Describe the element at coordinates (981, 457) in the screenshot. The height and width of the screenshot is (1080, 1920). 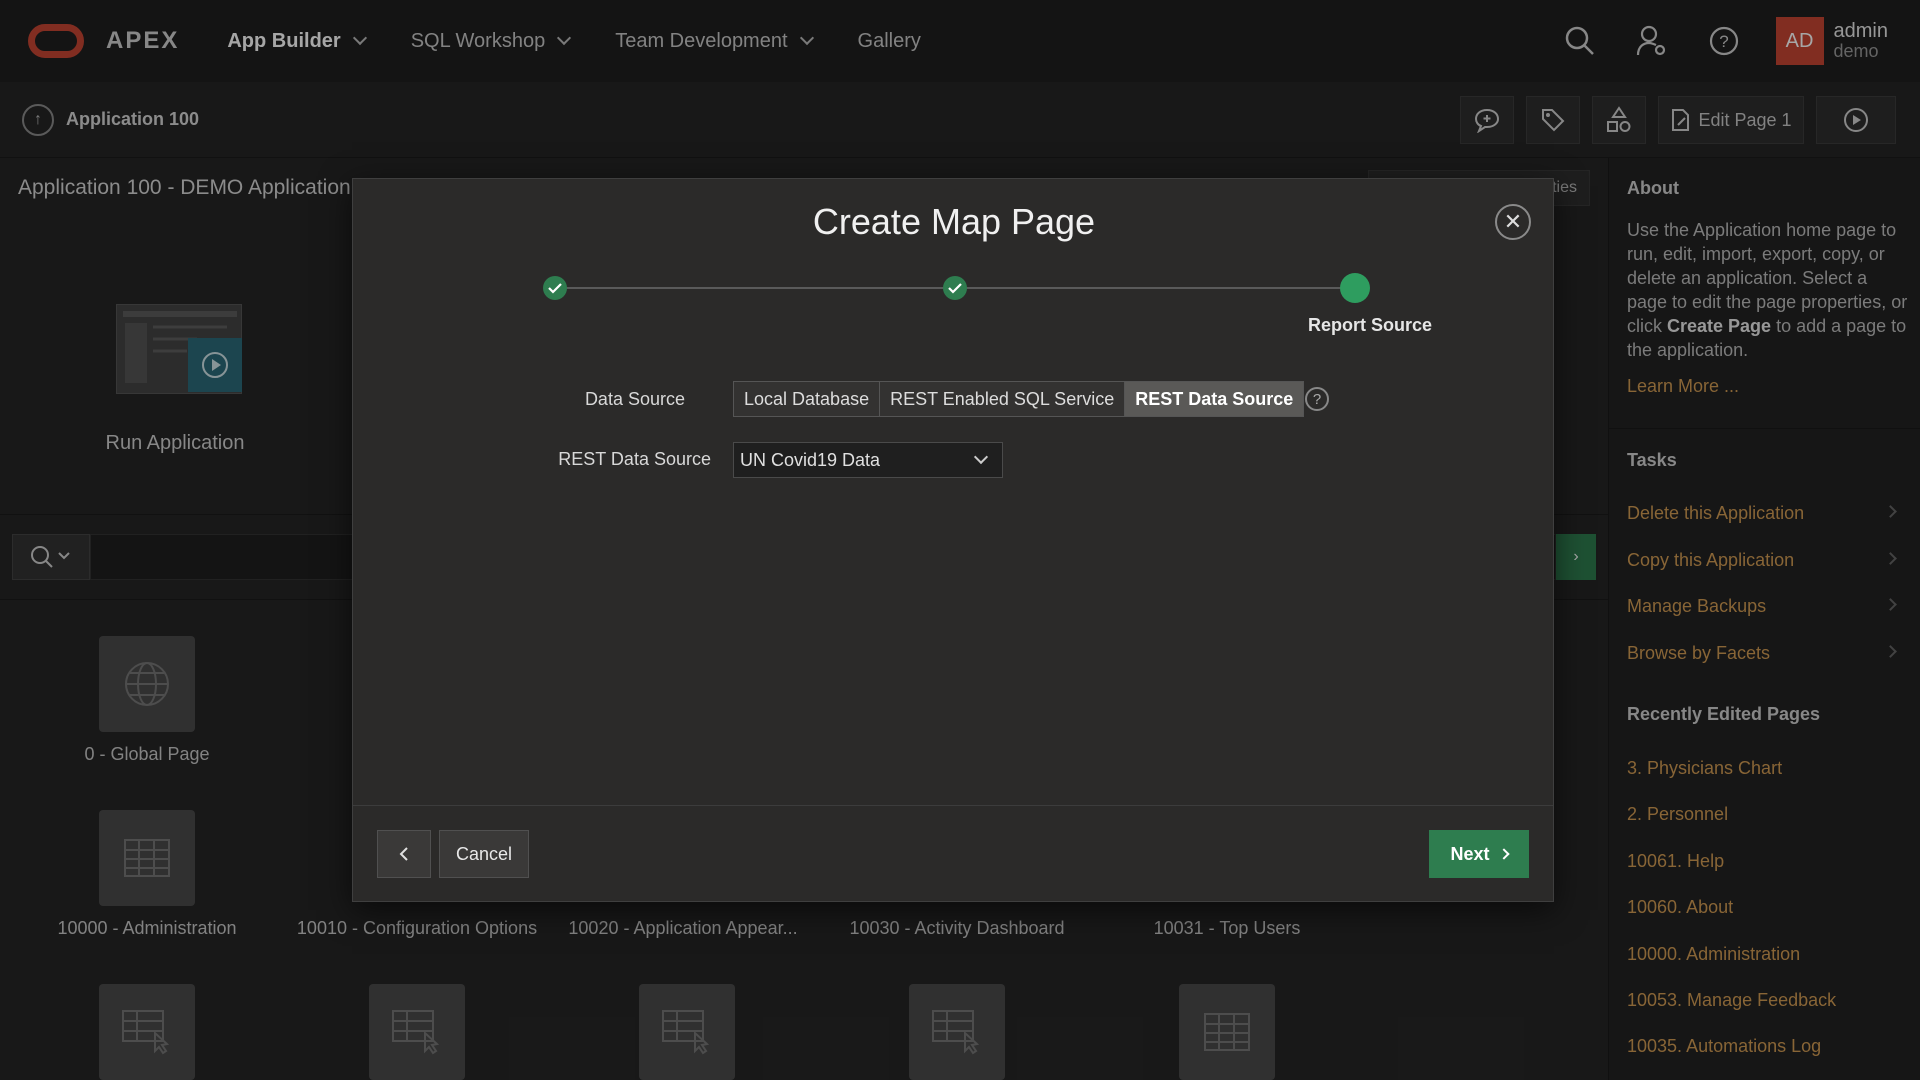
I see `chevron-down-icon` at that location.